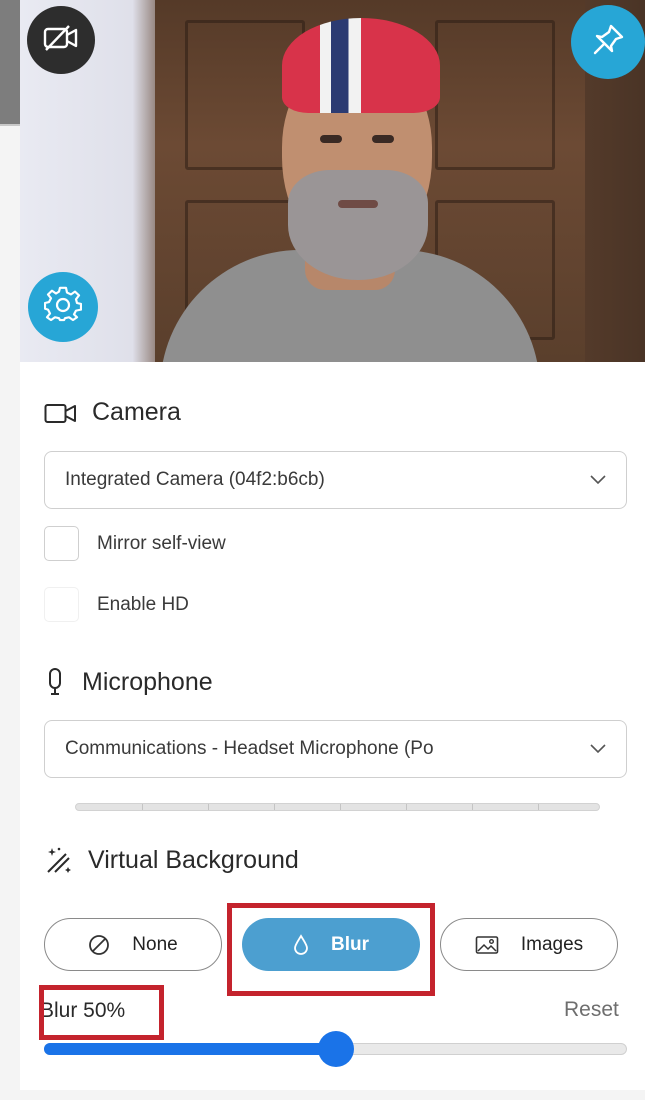  I want to click on bottom-edge-strip, so click(332, 1095).